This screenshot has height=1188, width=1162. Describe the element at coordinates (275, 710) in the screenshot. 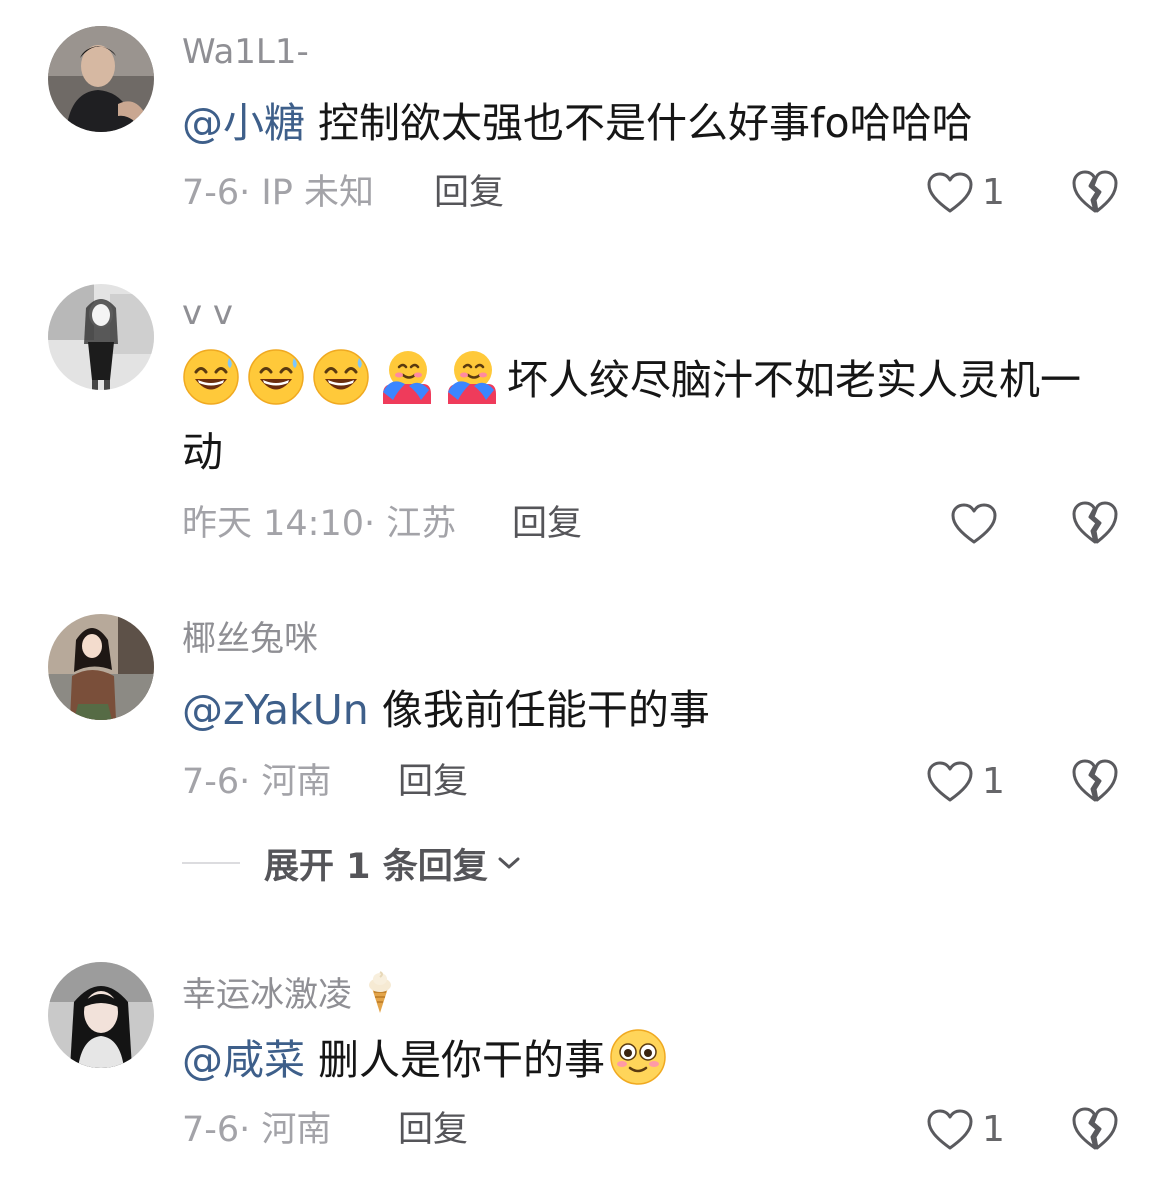

I see `mention-link: @zYakUn` at that location.